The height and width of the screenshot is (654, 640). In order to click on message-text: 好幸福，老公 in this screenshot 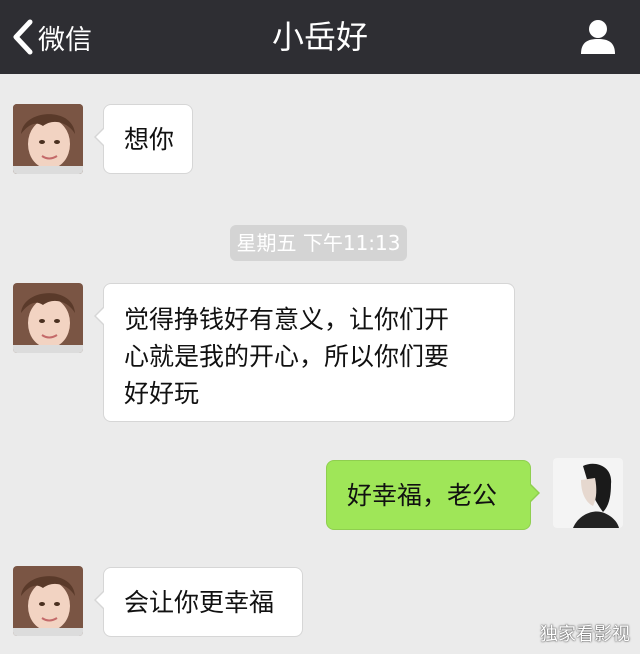, I will do `click(422, 495)`.